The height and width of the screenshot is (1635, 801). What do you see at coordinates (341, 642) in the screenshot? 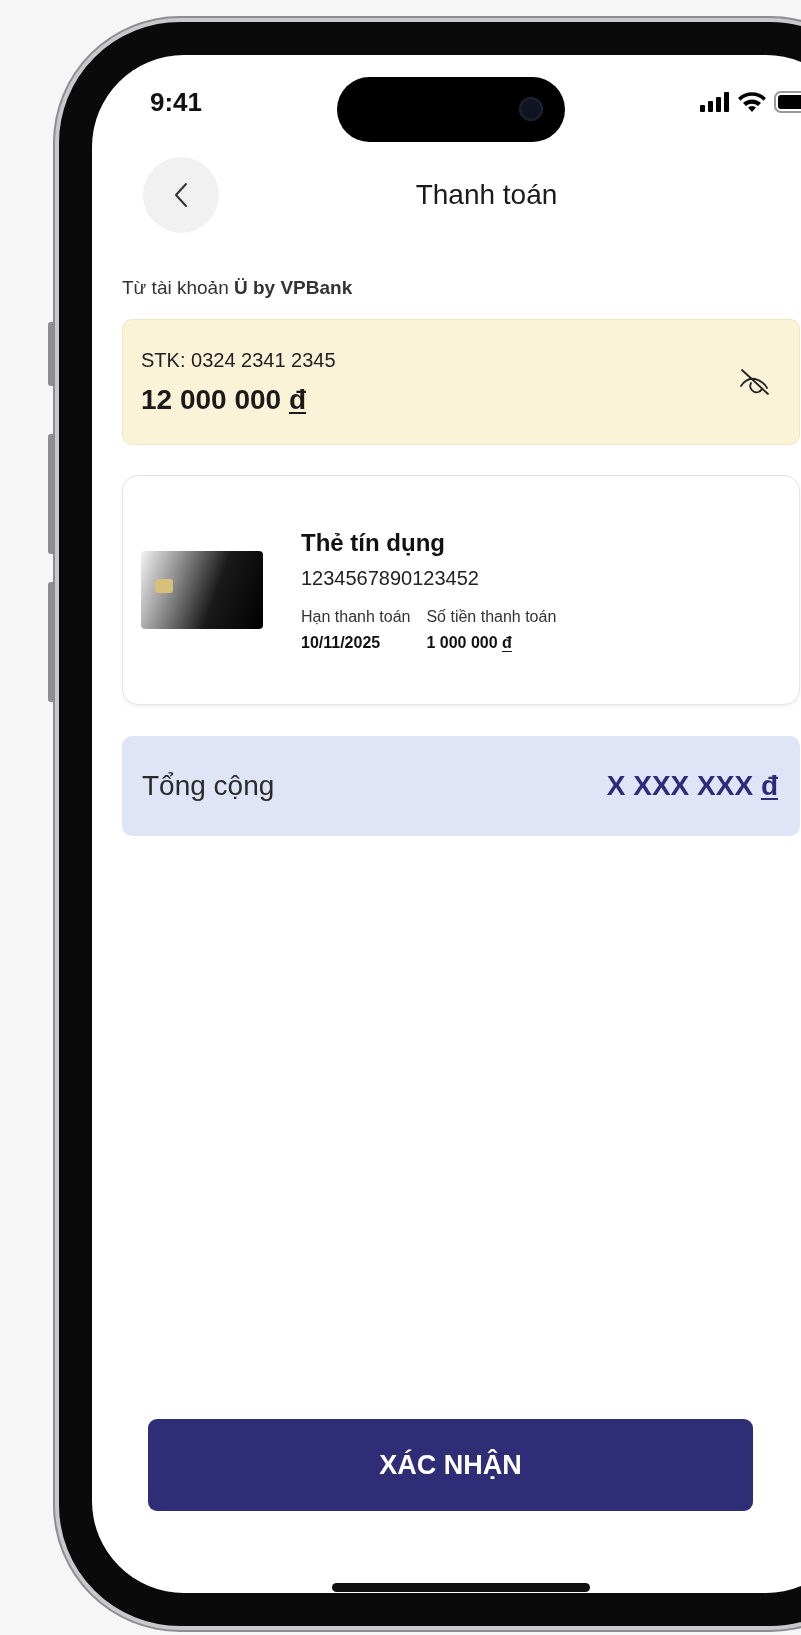
I see `field-value: 10/11/2025` at bounding box center [341, 642].